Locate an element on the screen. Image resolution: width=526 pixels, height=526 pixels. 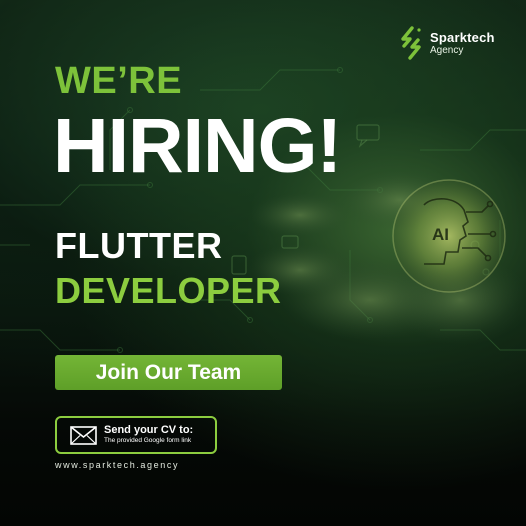
join-our-team-button: Join Our Team is located at coordinates (168, 372).